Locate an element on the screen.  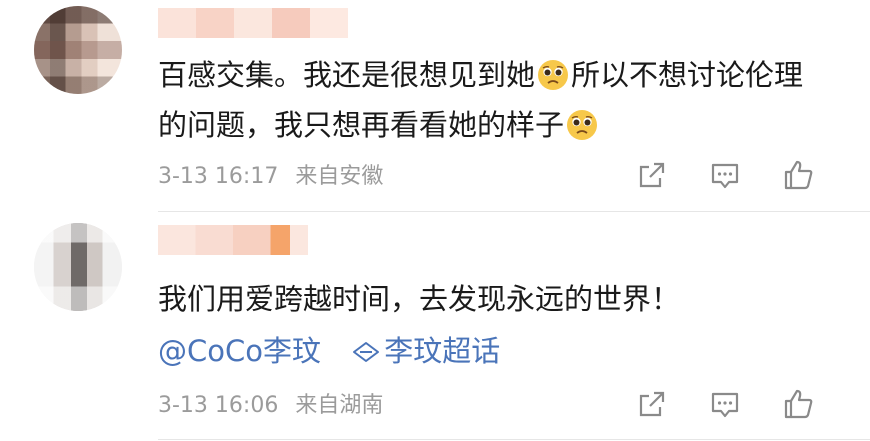
comment-meta: 3-13 16:06 来自湖南 is located at coordinates (270, 406).